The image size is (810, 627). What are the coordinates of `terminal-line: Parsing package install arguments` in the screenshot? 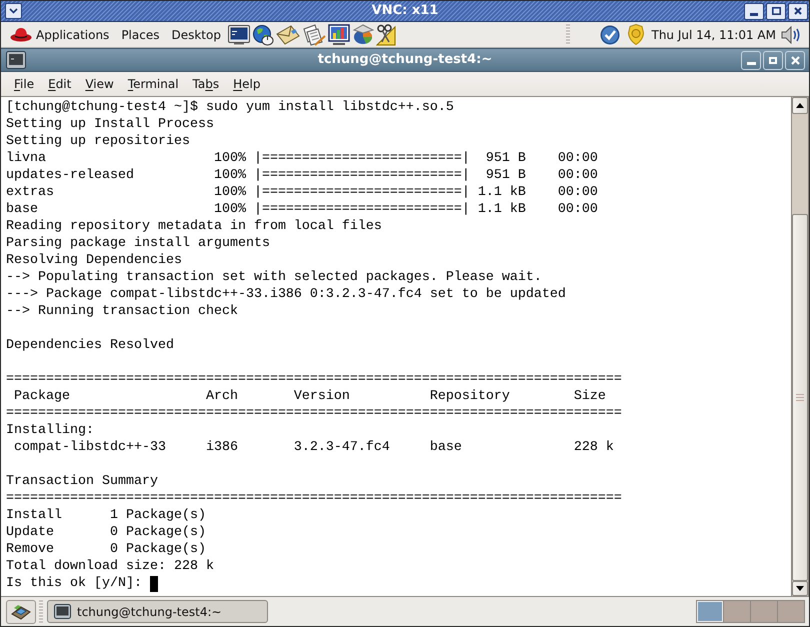 It's located at (138, 243).